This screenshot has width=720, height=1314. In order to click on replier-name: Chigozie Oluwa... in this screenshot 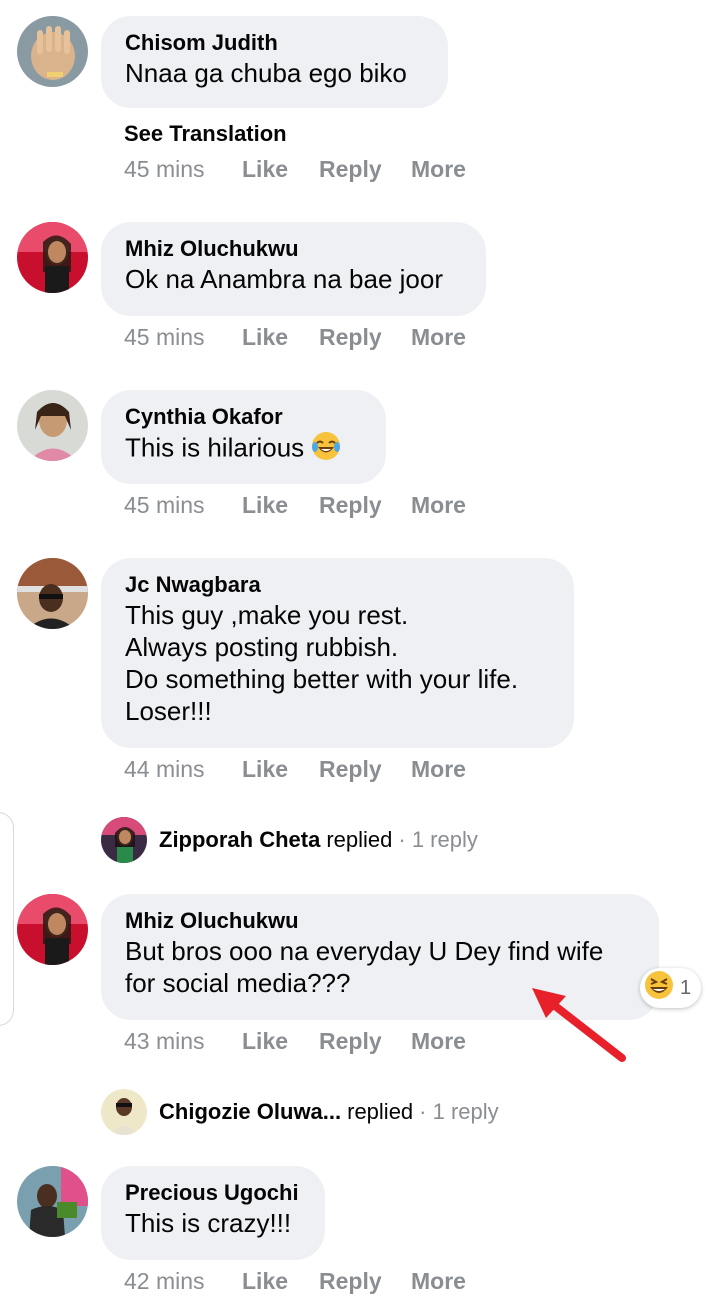, I will do `click(250, 1111)`.